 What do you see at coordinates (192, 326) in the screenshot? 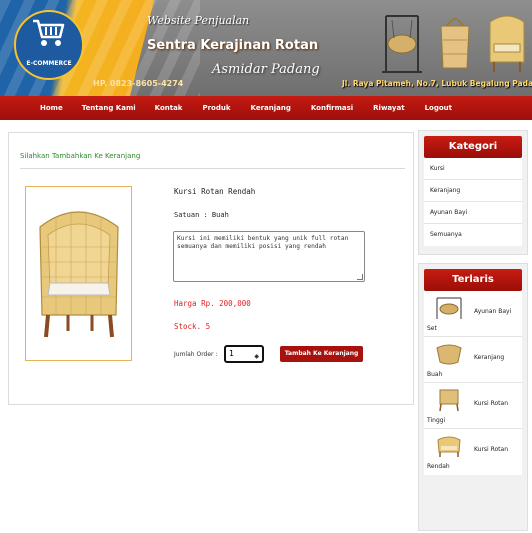
I see `product-stock: Stock. 5` at bounding box center [192, 326].